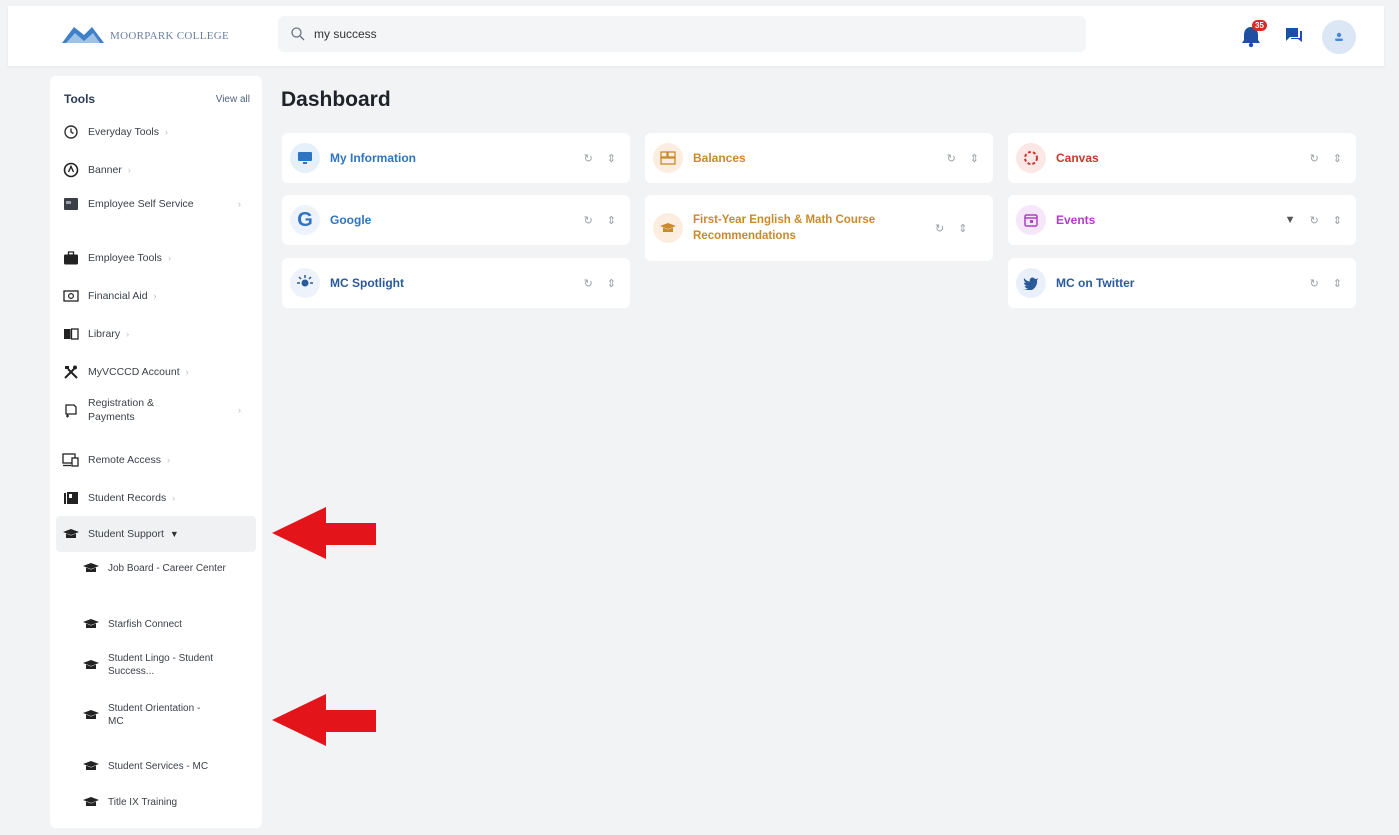 The height and width of the screenshot is (835, 1399). I want to click on avatar, so click(1339, 37).